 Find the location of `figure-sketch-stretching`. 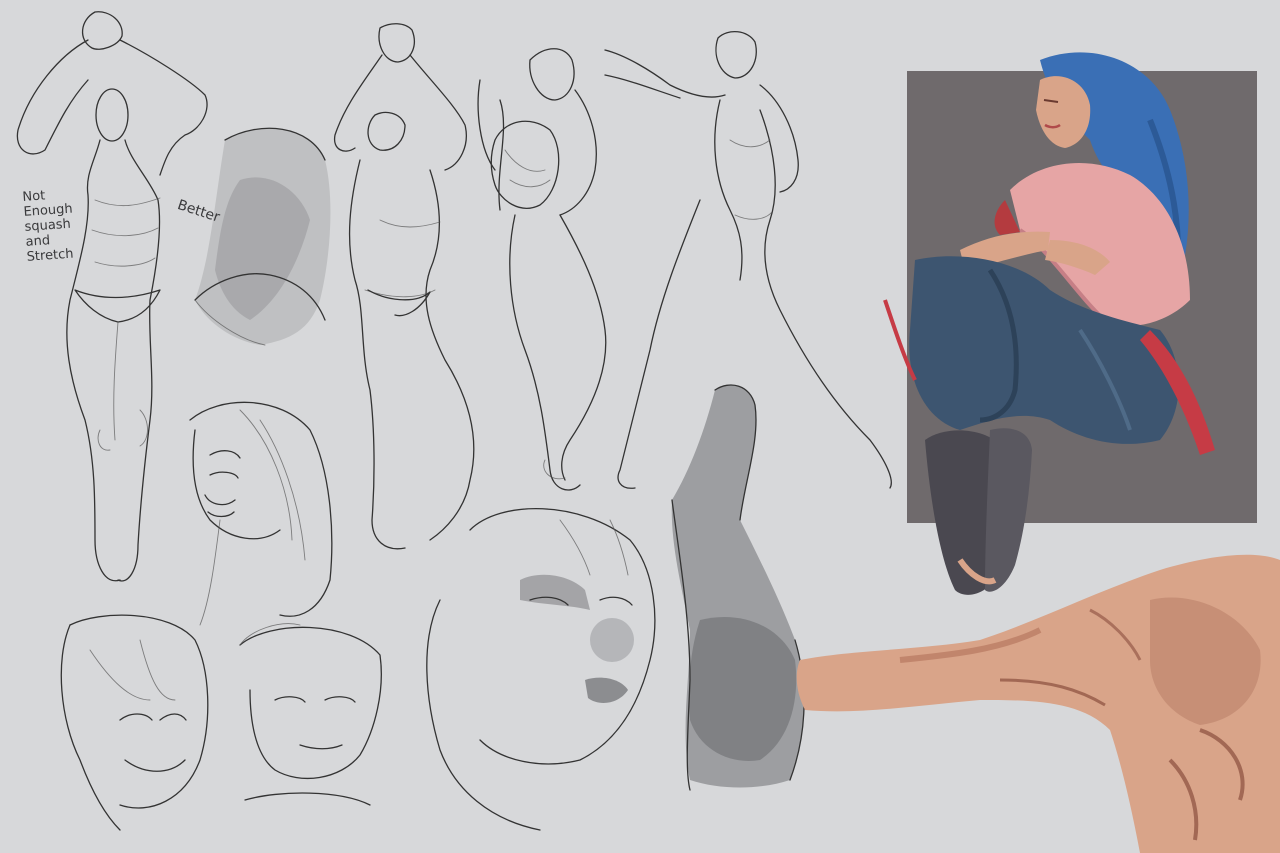

figure-sketch-stretching is located at coordinates (542, 269).